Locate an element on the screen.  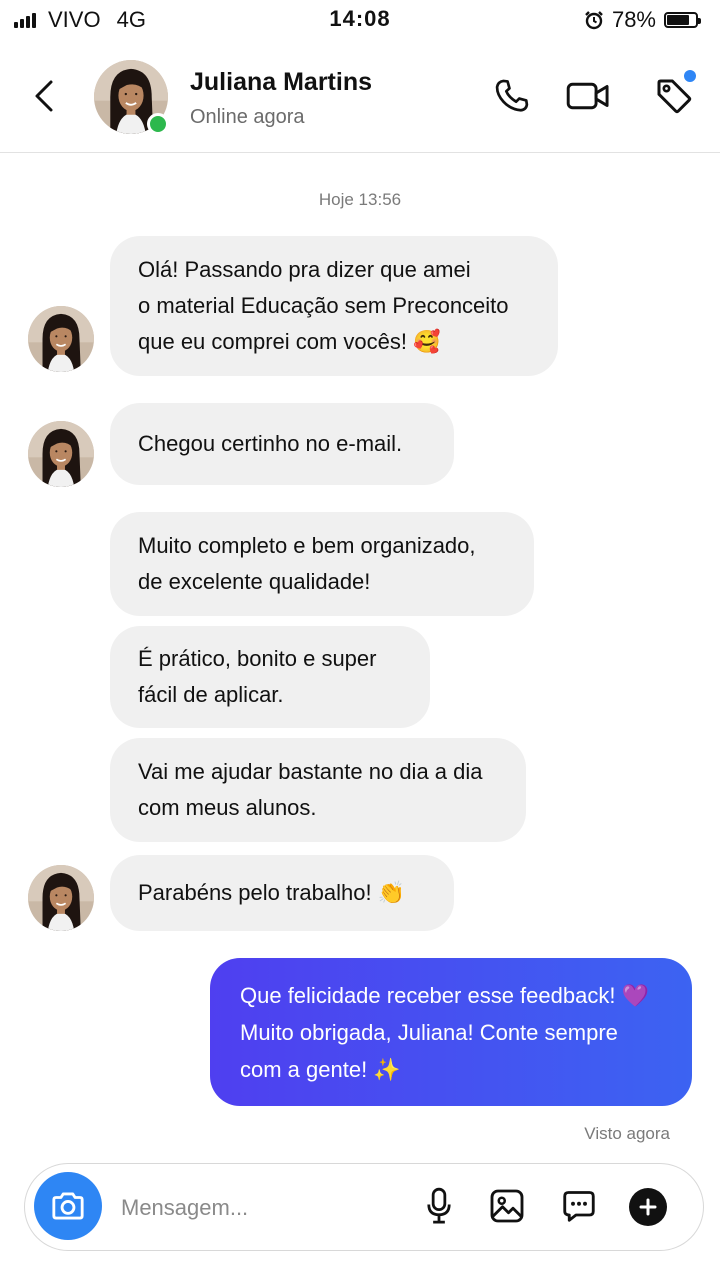
message-line: É prático, bonito e super is located at coordinates (257, 658).